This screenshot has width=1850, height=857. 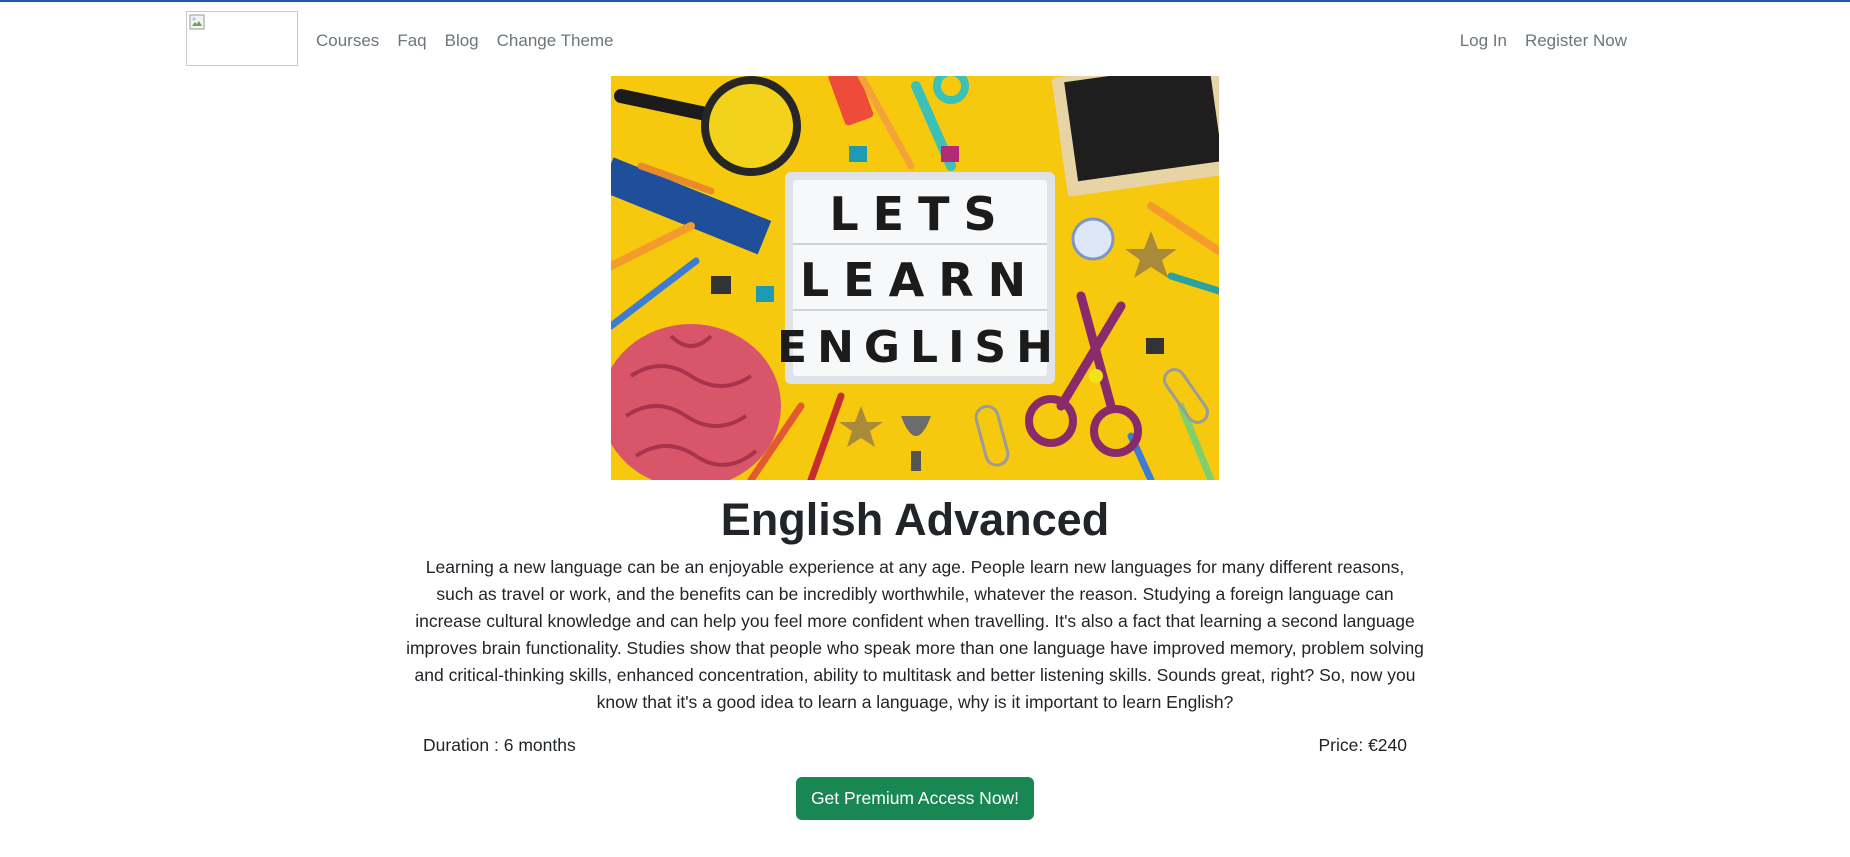 I want to click on logo-image, so click(x=242, y=38).